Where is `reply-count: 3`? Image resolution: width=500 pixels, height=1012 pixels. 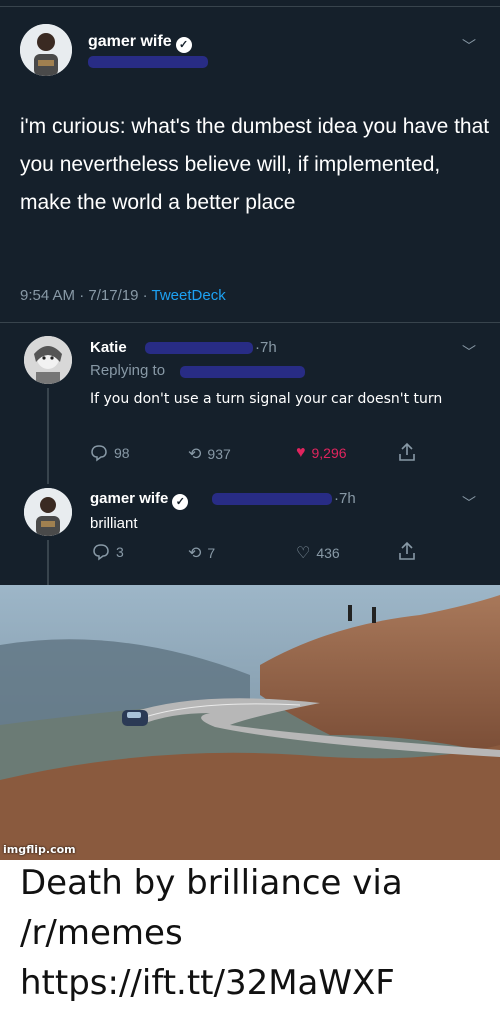 reply-count: 3 is located at coordinates (120, 552).